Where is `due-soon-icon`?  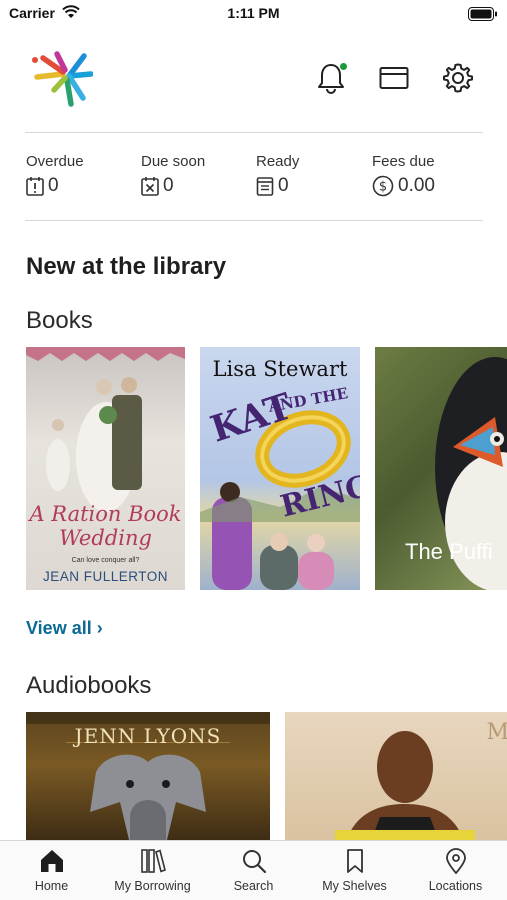 due-soon-icon is located at coordinates (150, 186).